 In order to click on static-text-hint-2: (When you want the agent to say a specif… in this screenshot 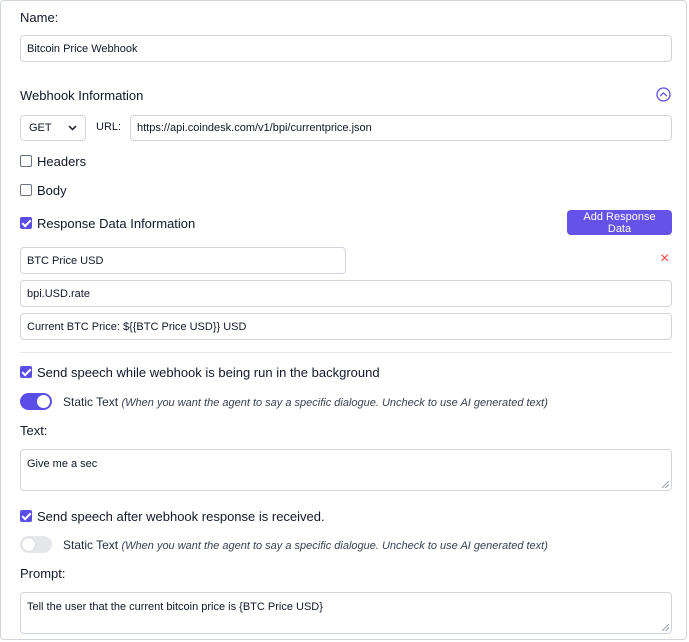, I will do `click(334, 546)`.